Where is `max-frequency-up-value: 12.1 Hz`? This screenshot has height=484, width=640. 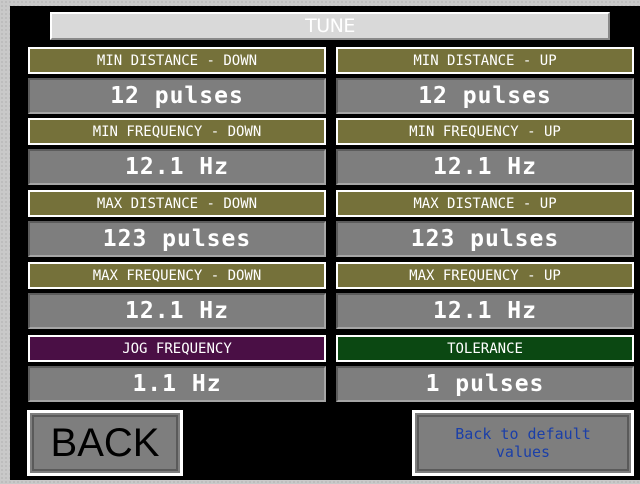 max-frequency-up-value: 12.1 Hz is located at coordinates (485, 311).